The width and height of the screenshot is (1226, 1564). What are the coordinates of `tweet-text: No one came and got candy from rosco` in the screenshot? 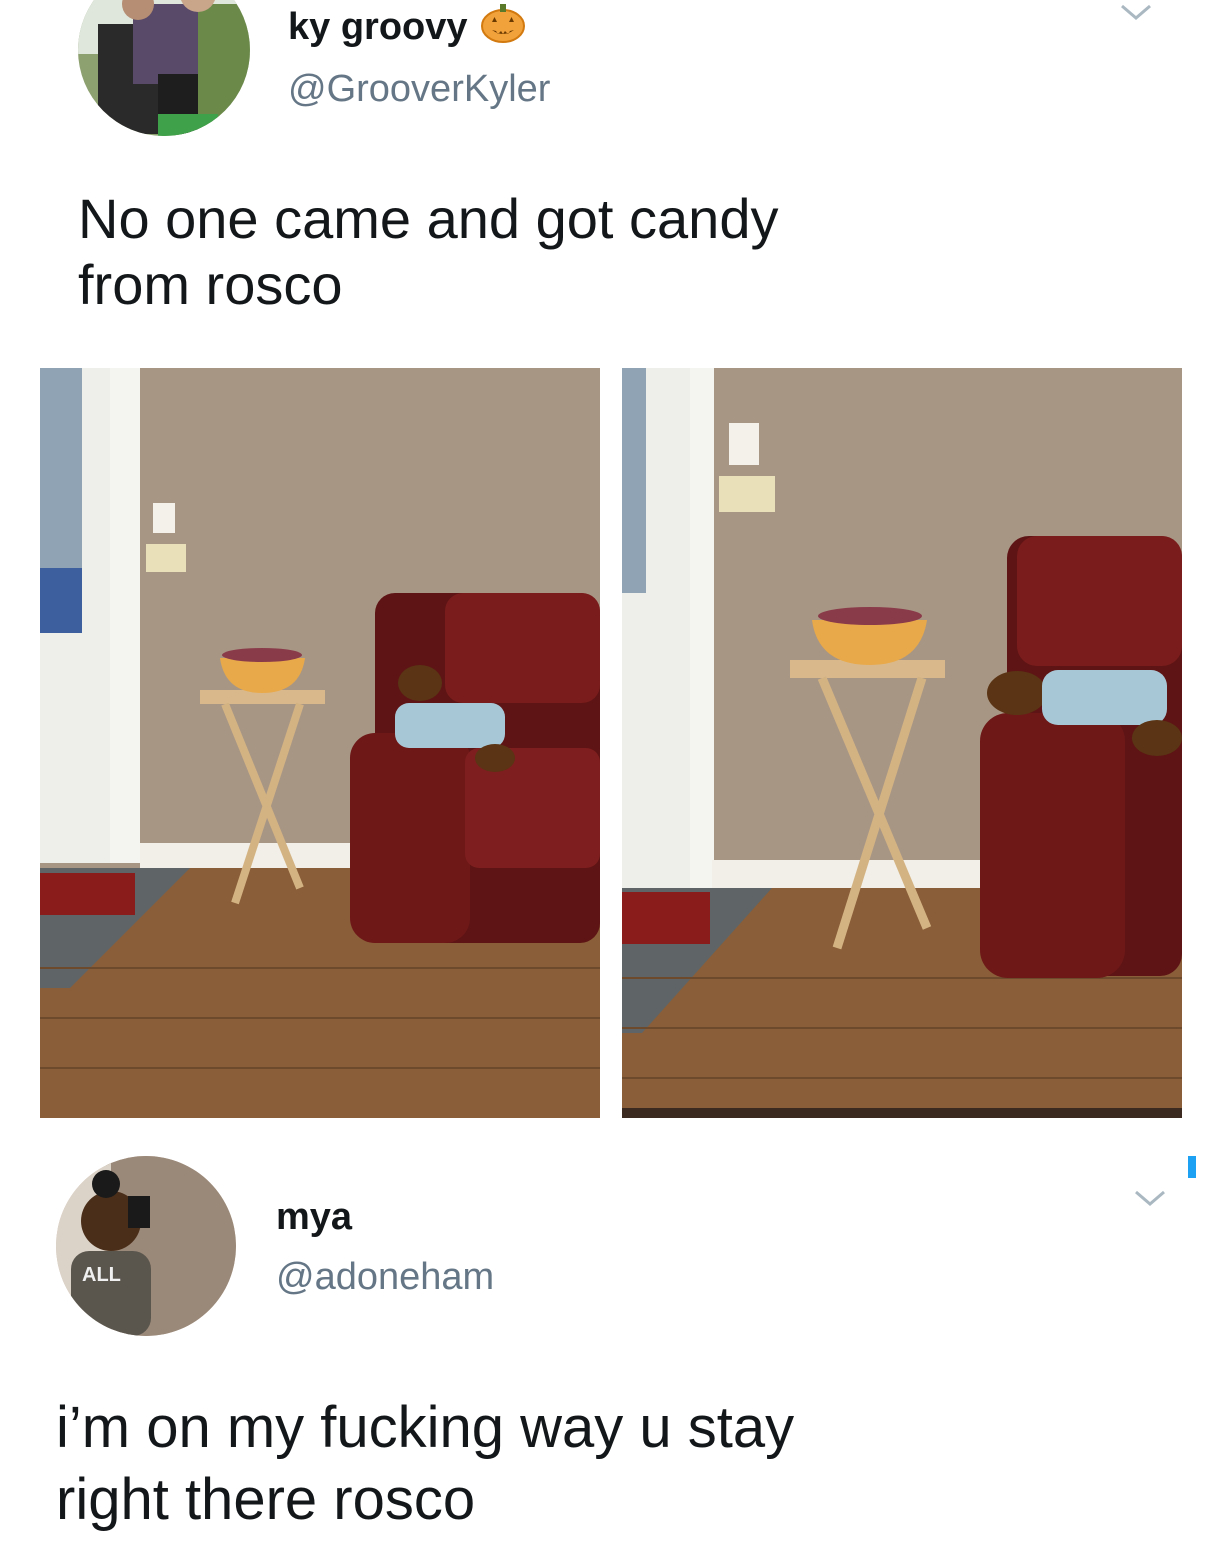 It's located at (428, 251).